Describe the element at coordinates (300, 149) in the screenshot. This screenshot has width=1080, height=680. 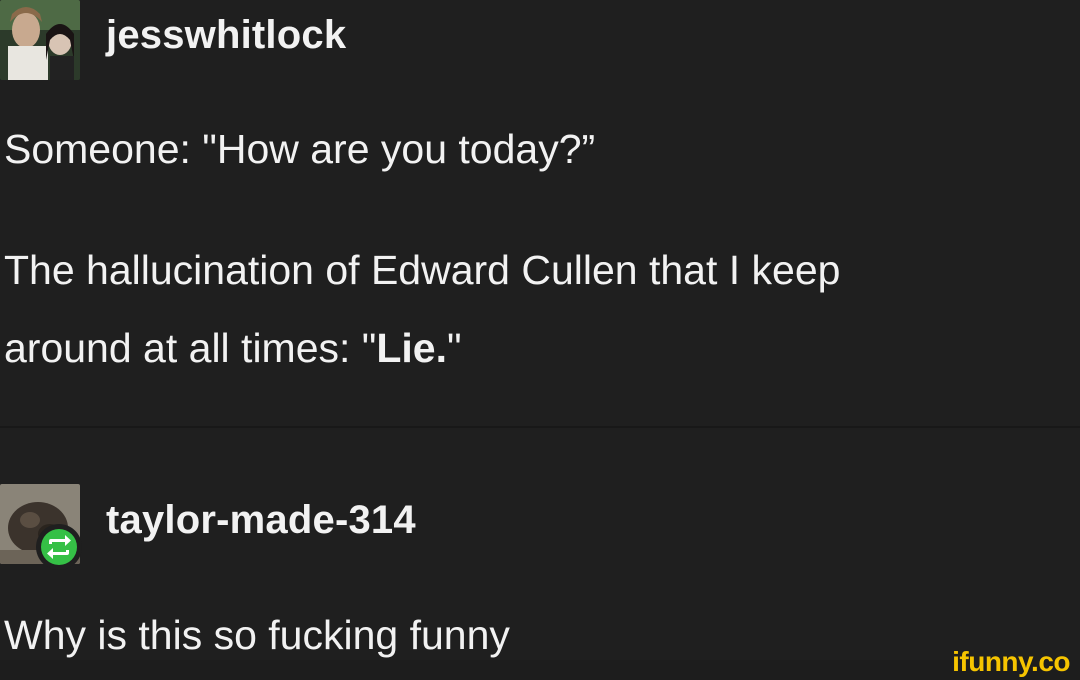
I see `post-text-line: Someone: "How are you today?”` at that location.